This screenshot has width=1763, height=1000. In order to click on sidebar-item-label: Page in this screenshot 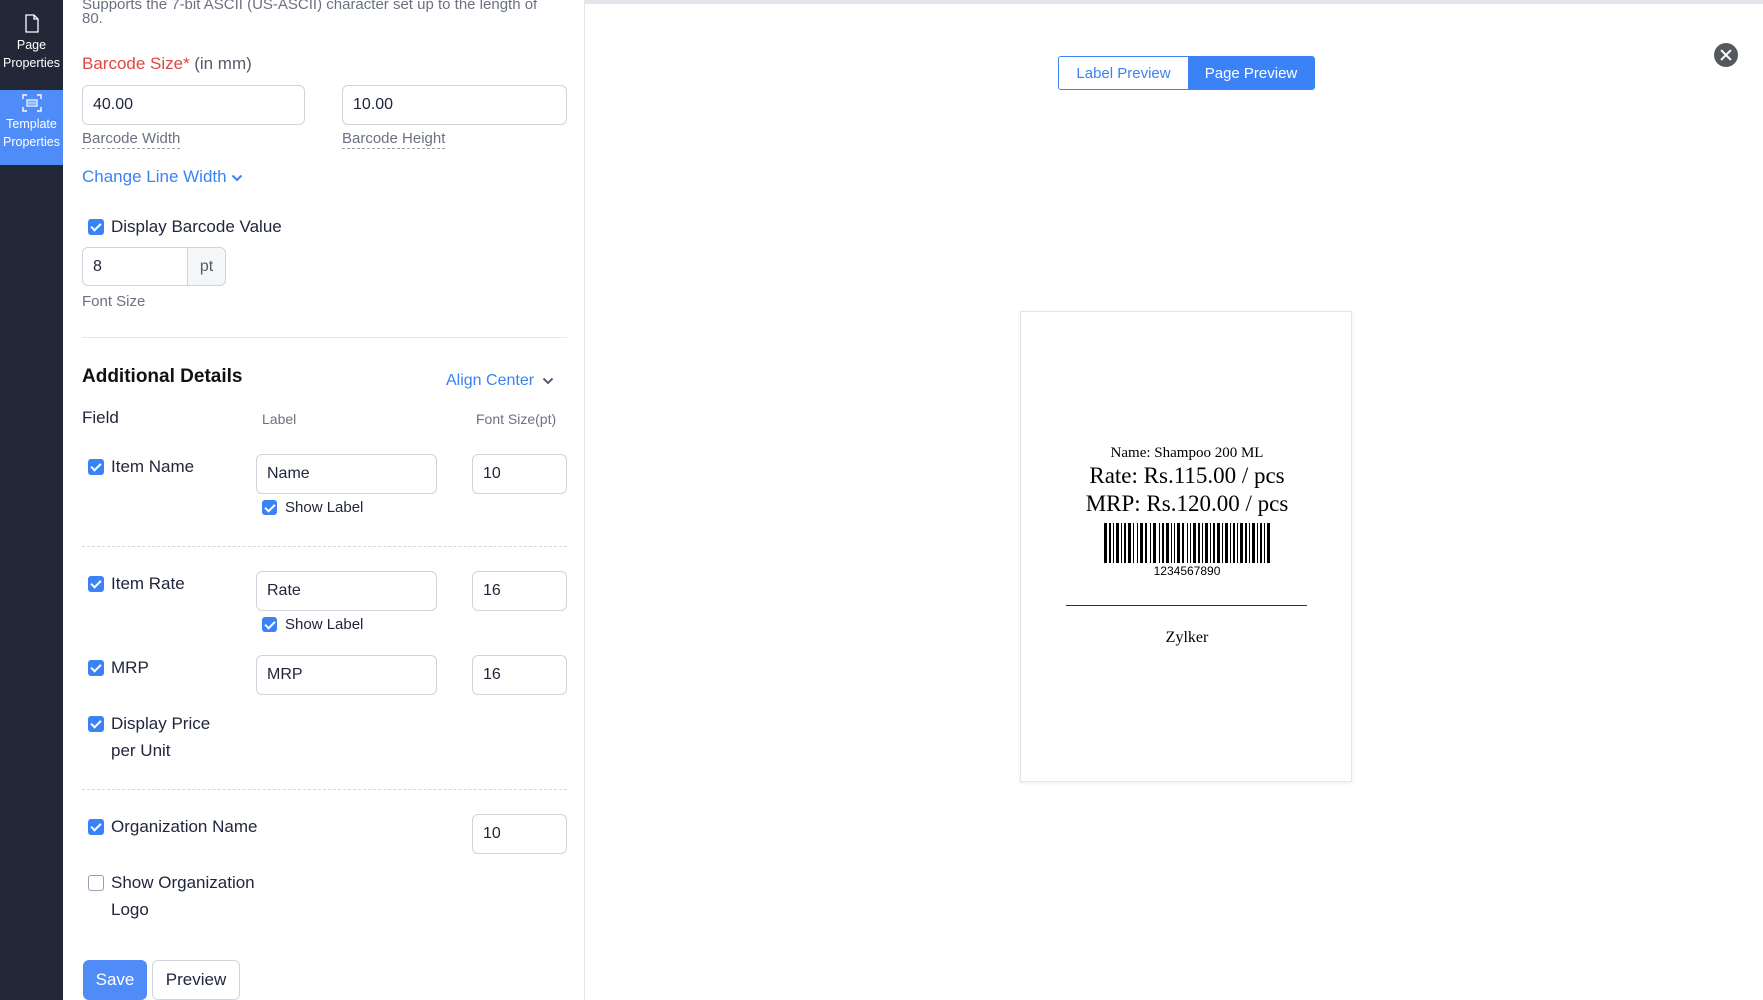, I will do `click(31, 45)`.